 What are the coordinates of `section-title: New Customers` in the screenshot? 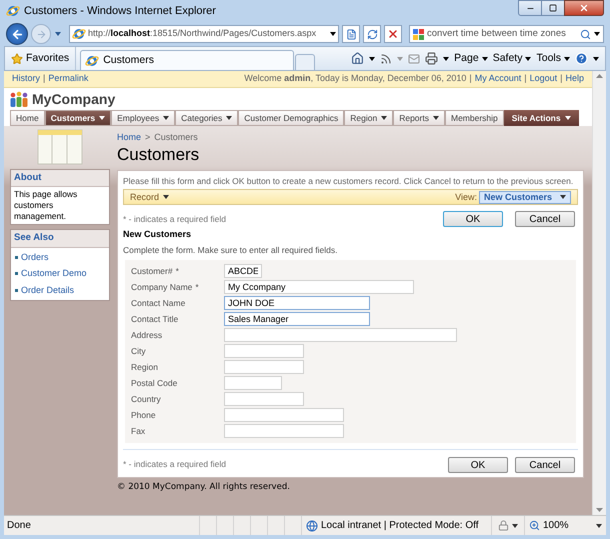 It's located at (157, 235).